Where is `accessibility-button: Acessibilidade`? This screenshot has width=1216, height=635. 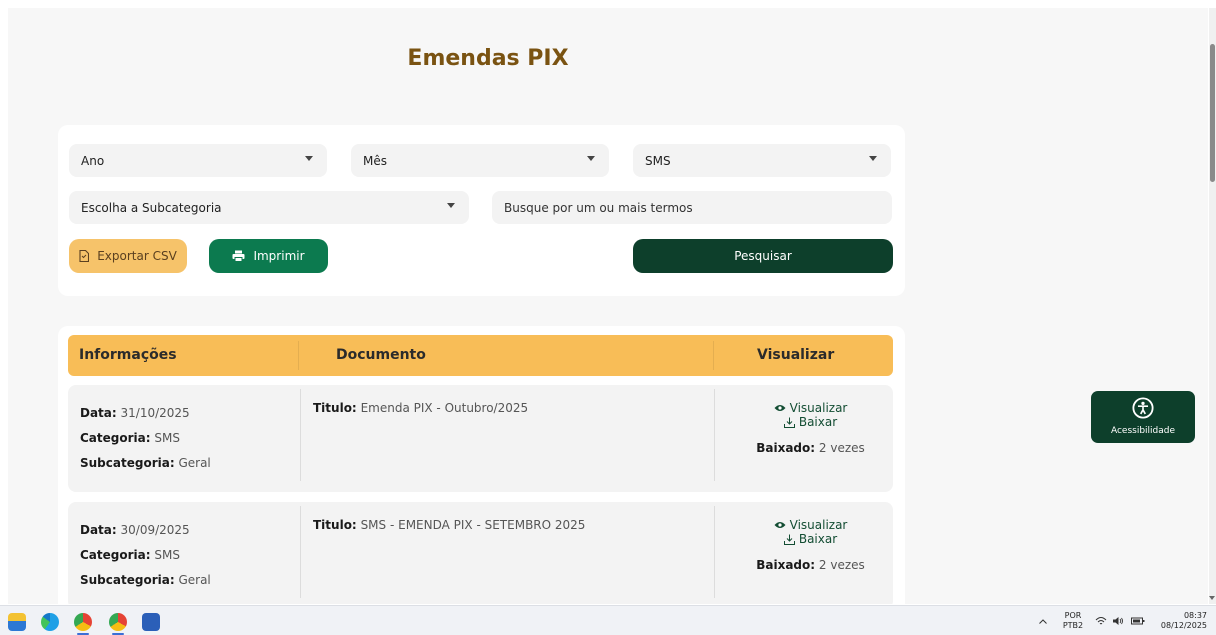 accessibility-button: Acessibilidade is located at coordinates (1143, 417).